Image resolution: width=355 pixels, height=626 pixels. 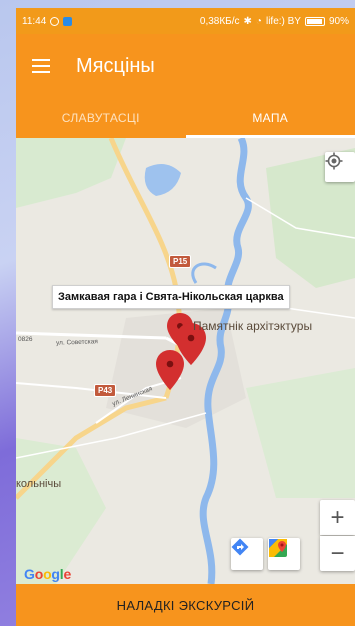 What do you see at coordinates (48, 574) in the screenshot?
I see `google-attribution-logo: Google` at bounding box center [48, 574].